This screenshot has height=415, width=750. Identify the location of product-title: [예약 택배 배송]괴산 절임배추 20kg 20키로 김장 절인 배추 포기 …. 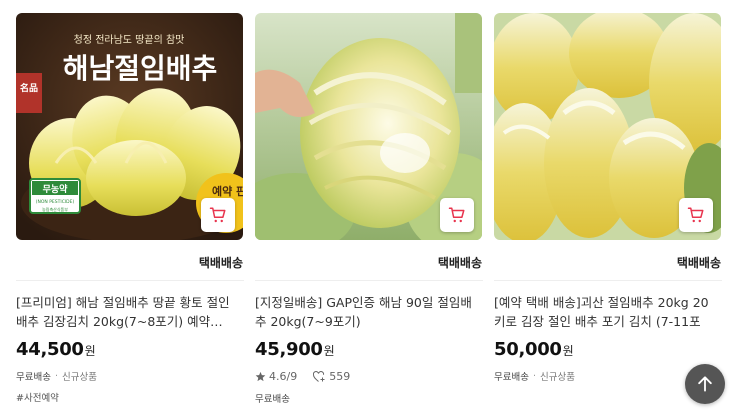
(608, 312).